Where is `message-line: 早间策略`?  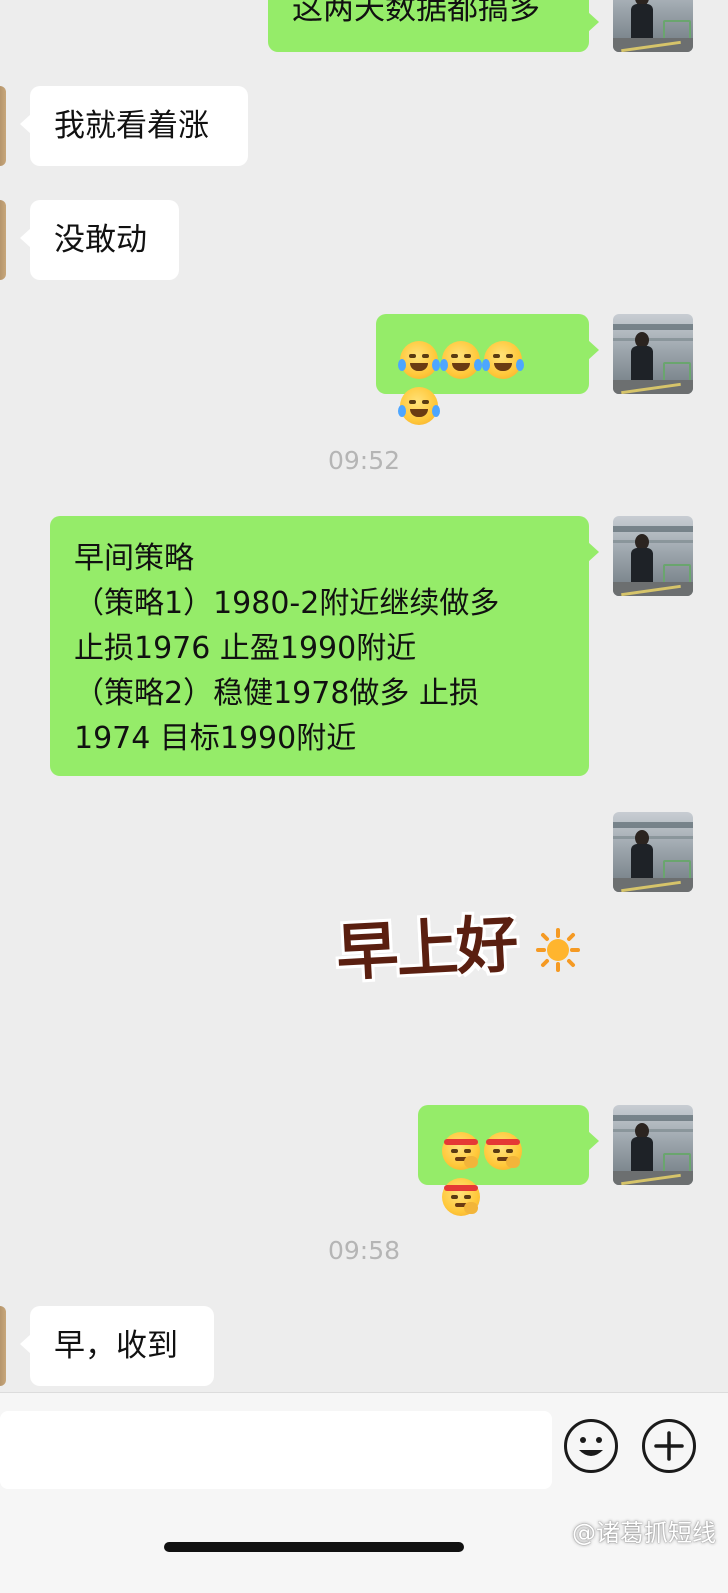
message-line: 早间策略 is located at coordinates (134, 558).